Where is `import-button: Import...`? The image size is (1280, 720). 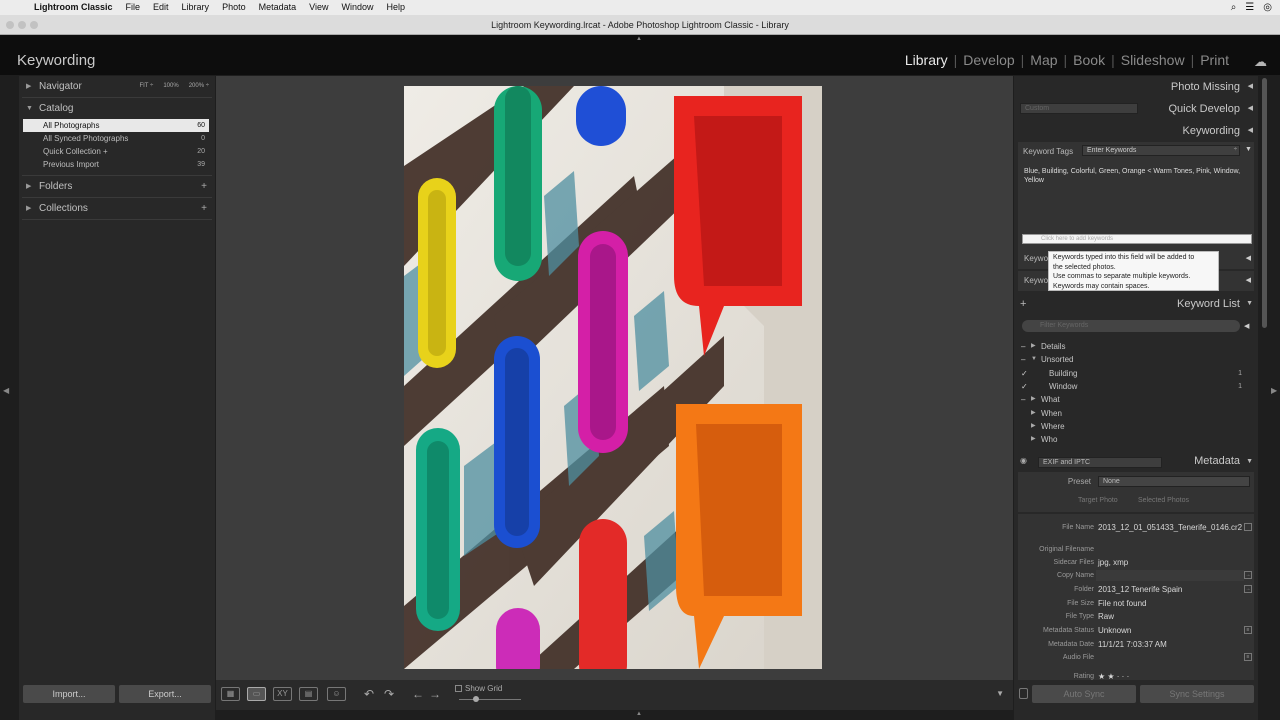 import-button: Import... is located at coordinates (69, 694).